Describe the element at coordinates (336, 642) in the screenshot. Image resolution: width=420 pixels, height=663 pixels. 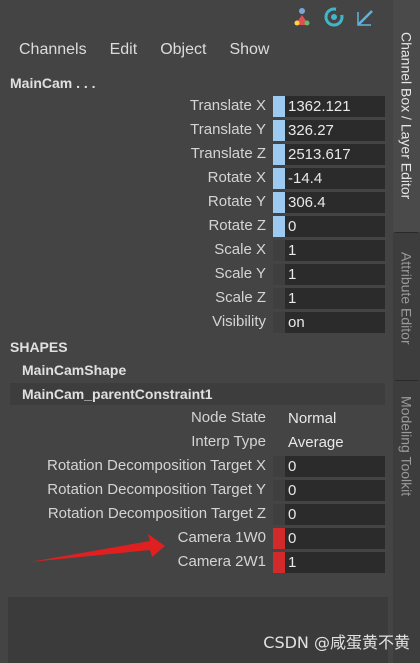
I see `watermark: CSDN @咸蛋黄不黄` at that location.